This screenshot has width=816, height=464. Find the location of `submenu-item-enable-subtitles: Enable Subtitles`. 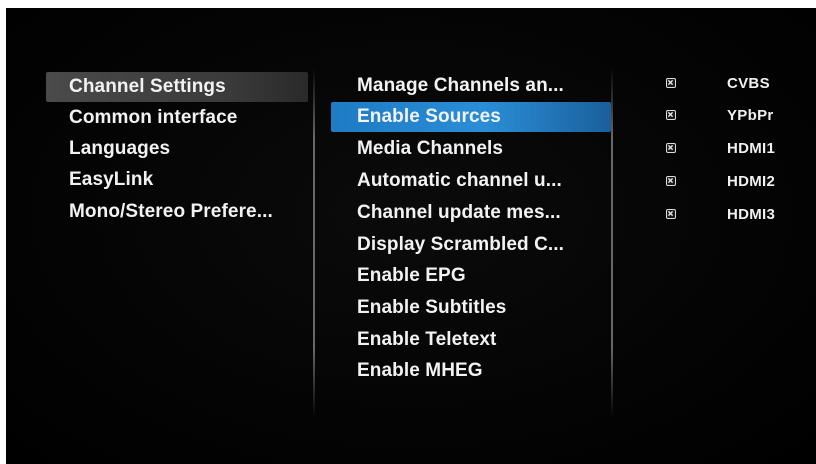

submenu-item-enable-subtitles: Enable Subtitles is located at coordinates (471, 308).